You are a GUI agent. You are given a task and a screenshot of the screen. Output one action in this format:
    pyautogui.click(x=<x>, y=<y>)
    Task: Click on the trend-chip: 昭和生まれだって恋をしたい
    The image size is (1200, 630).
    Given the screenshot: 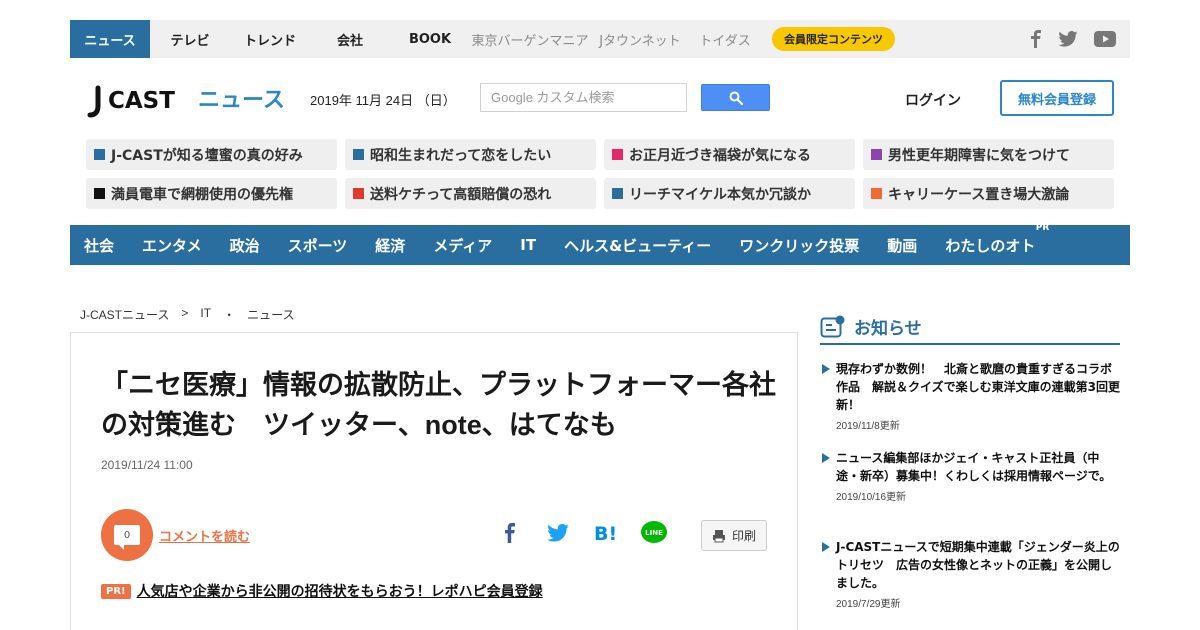 What is the action you would take?
    pyautogui.click(x=470, y=154)
    